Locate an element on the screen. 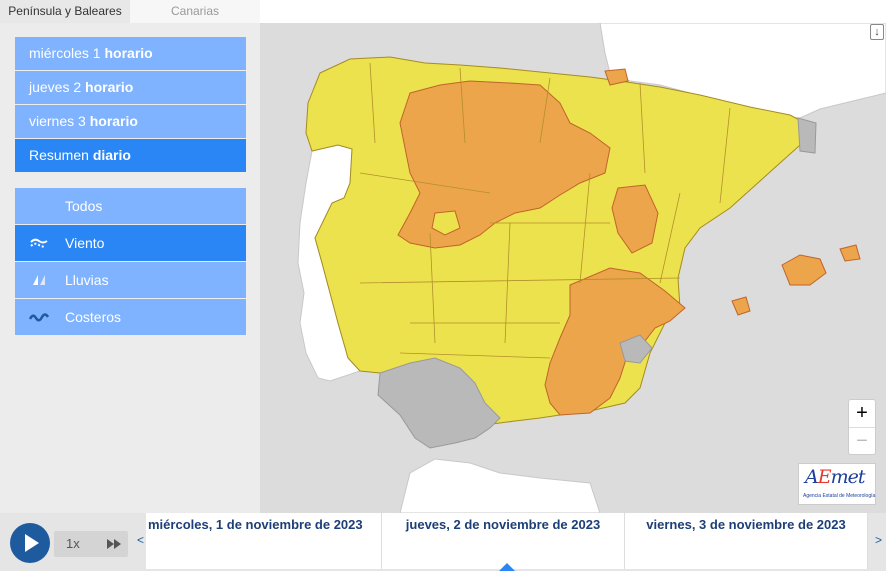  timeline-day-1: miércoles, 1 de noviembre de 2023 is located at coordinates (264, 541).